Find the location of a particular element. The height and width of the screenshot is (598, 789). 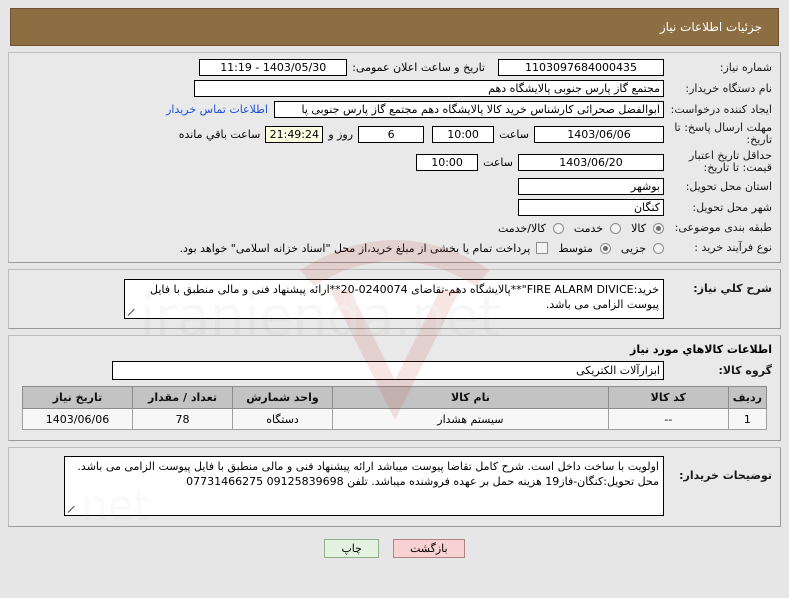

goods-section-title: اطلاعات كالاهاي مورد نياز is located at coordinates (701, 349).